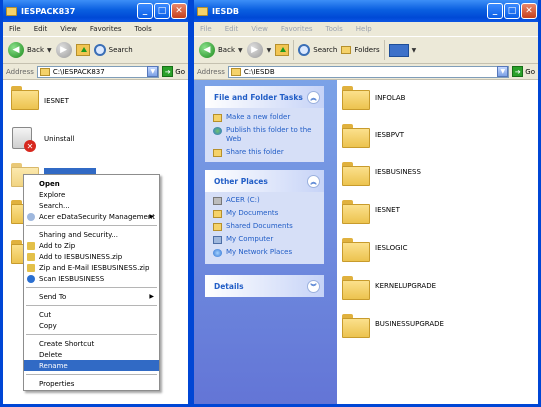 Image resolution: width=541 pixels, height=407 pixels. What do you see at coordinates (91, 325) in the screenshot?
I see `menu-item-copy: Copy` at bounding box center [91, 325].